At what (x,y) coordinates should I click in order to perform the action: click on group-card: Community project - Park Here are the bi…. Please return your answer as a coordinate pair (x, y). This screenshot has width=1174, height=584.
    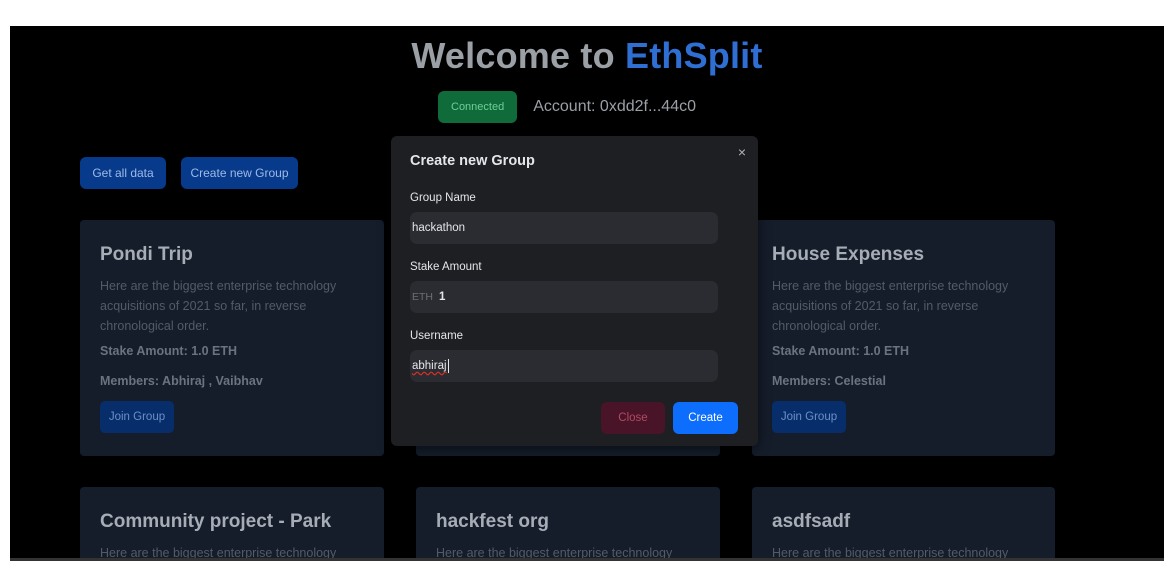
    Looking at the image, I should click on (232, 522).